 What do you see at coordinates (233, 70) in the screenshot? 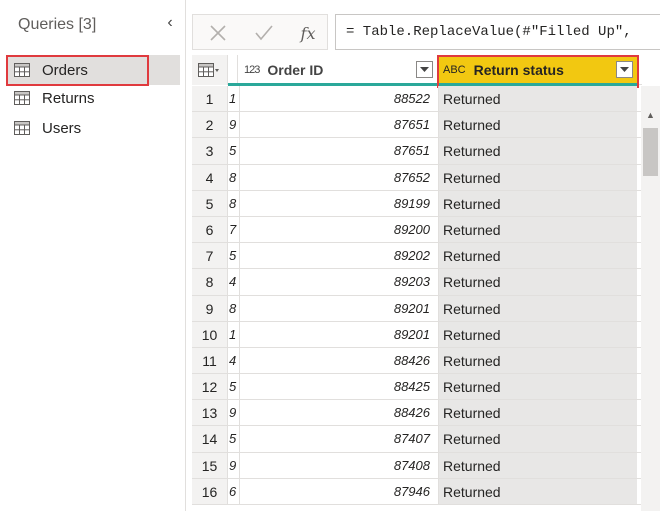
I see `column-header-previous` at bounding box center [233, 70].